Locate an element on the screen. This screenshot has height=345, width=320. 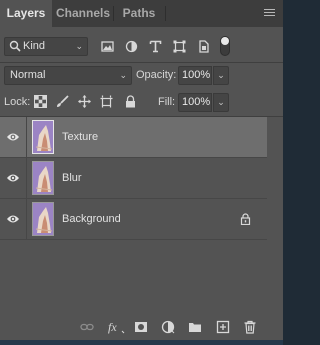
lock-row: Lock: Fill: 100% ⌄ is located at coordinates (141, 102).